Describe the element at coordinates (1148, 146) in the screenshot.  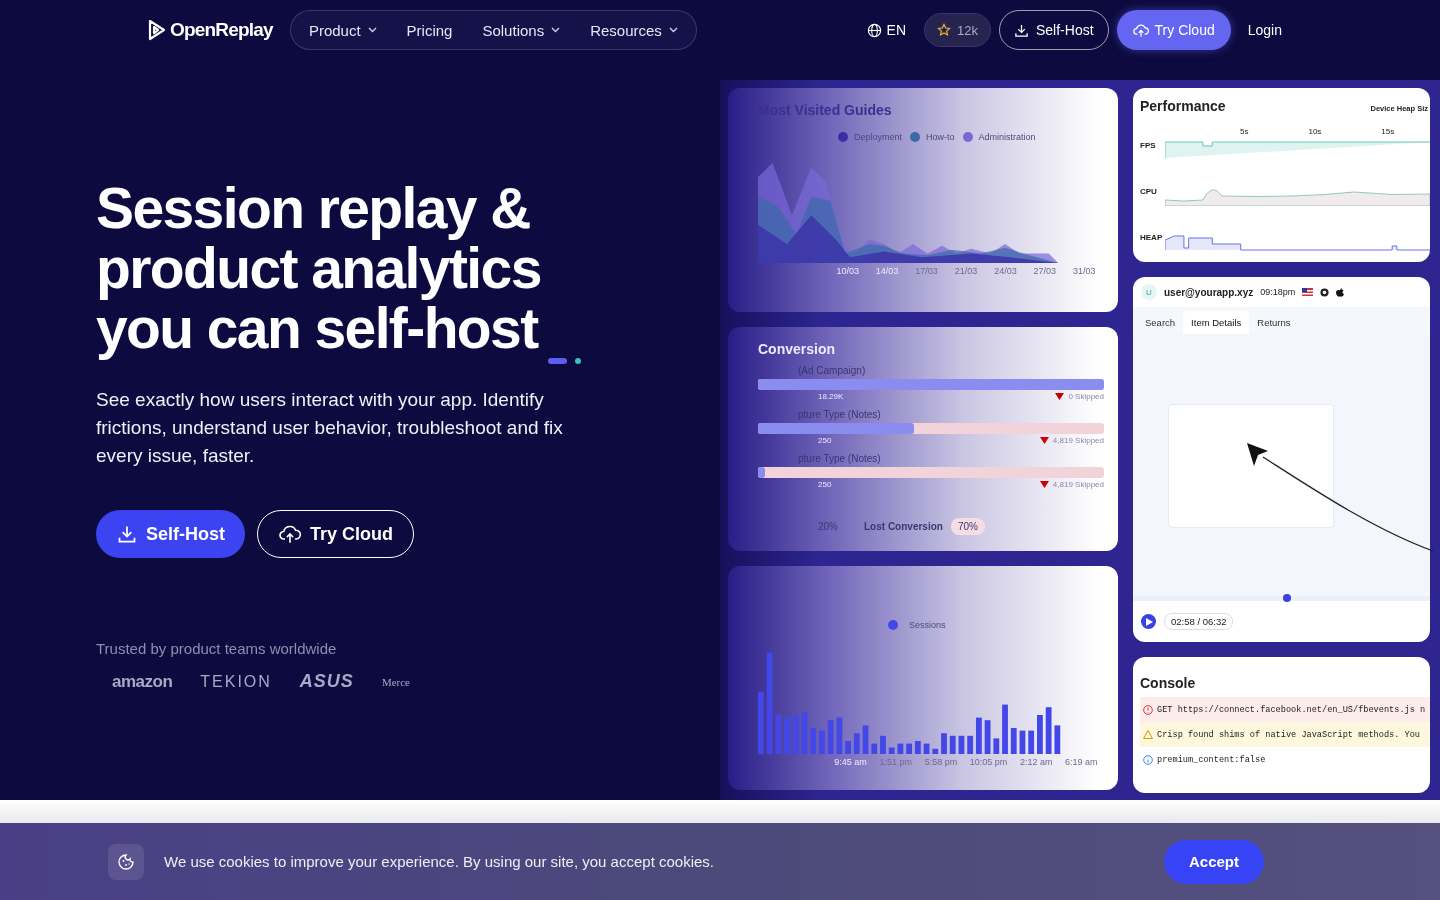
I see `metric-label: FPS` at that location.